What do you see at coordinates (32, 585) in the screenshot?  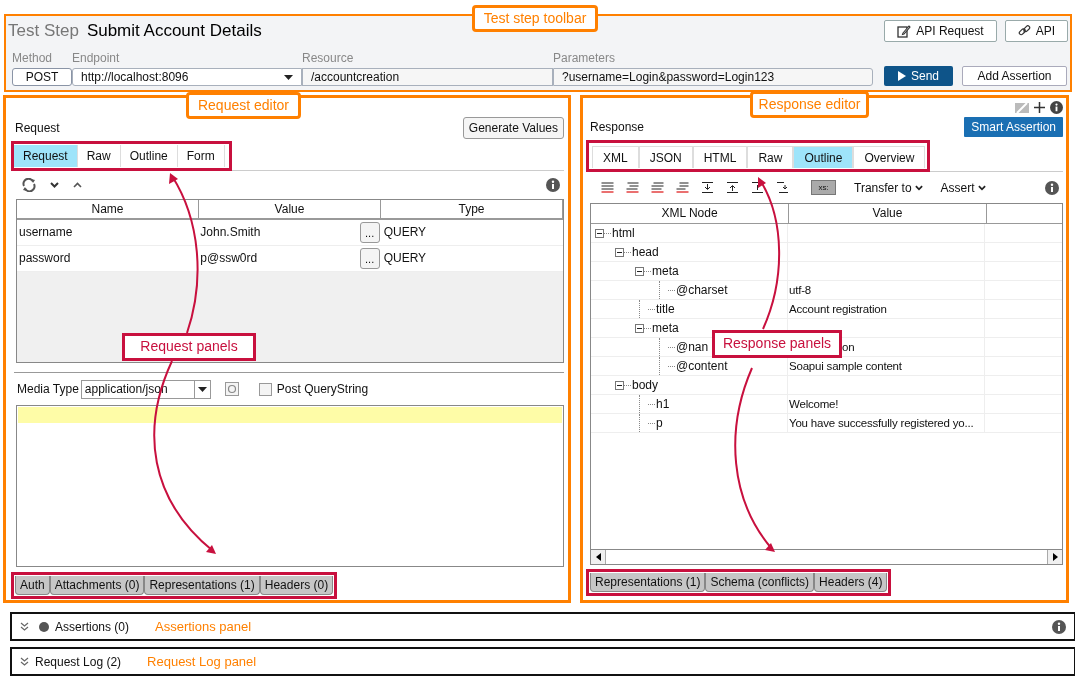 I see `panel-tab: Auth` at bounding box center [32, 585].